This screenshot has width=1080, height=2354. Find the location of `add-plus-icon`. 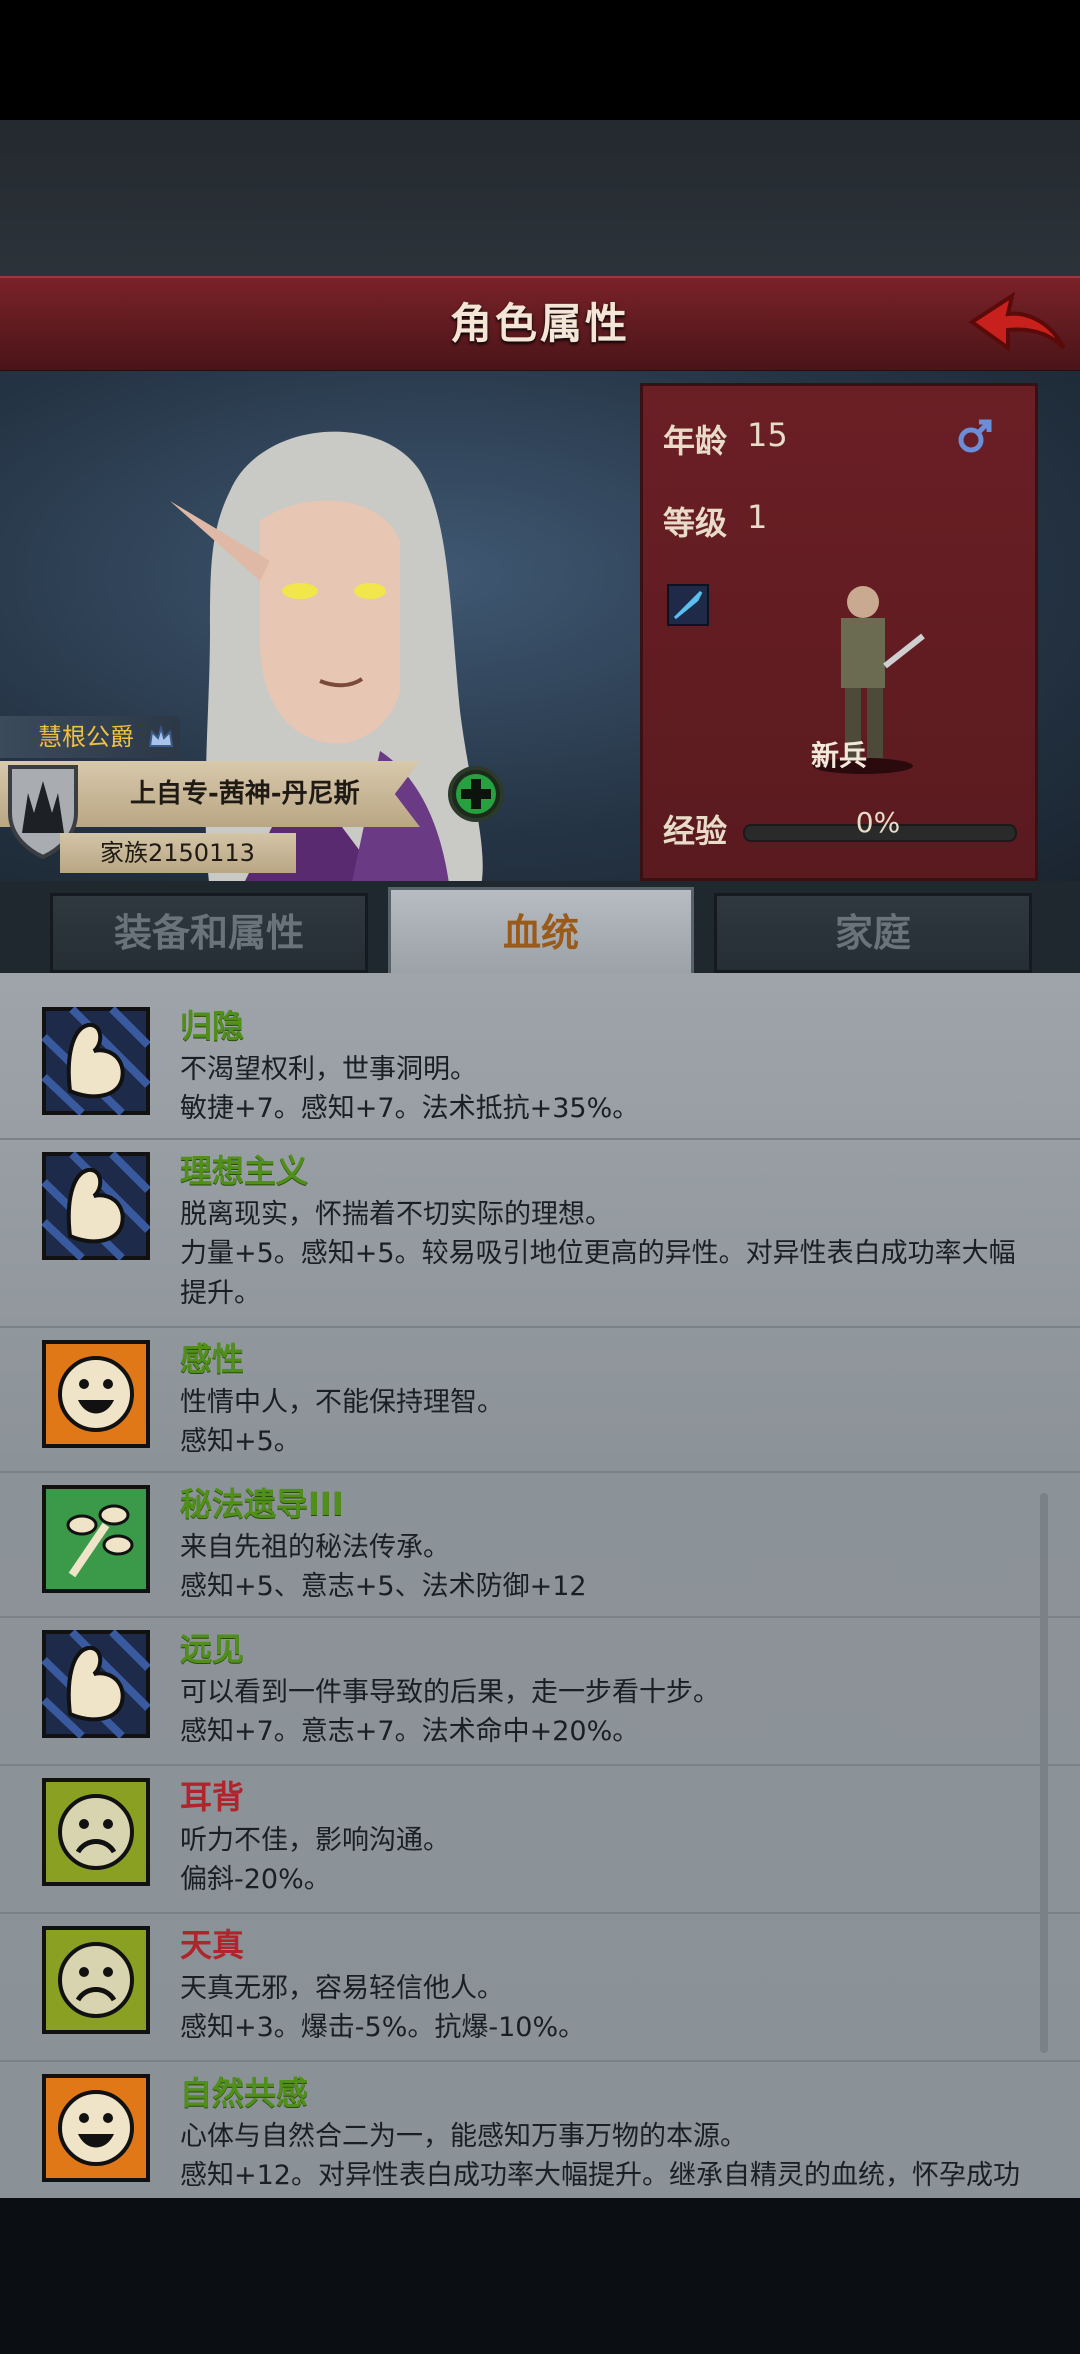

add-plus-icon is located at coordinates (476, 794).